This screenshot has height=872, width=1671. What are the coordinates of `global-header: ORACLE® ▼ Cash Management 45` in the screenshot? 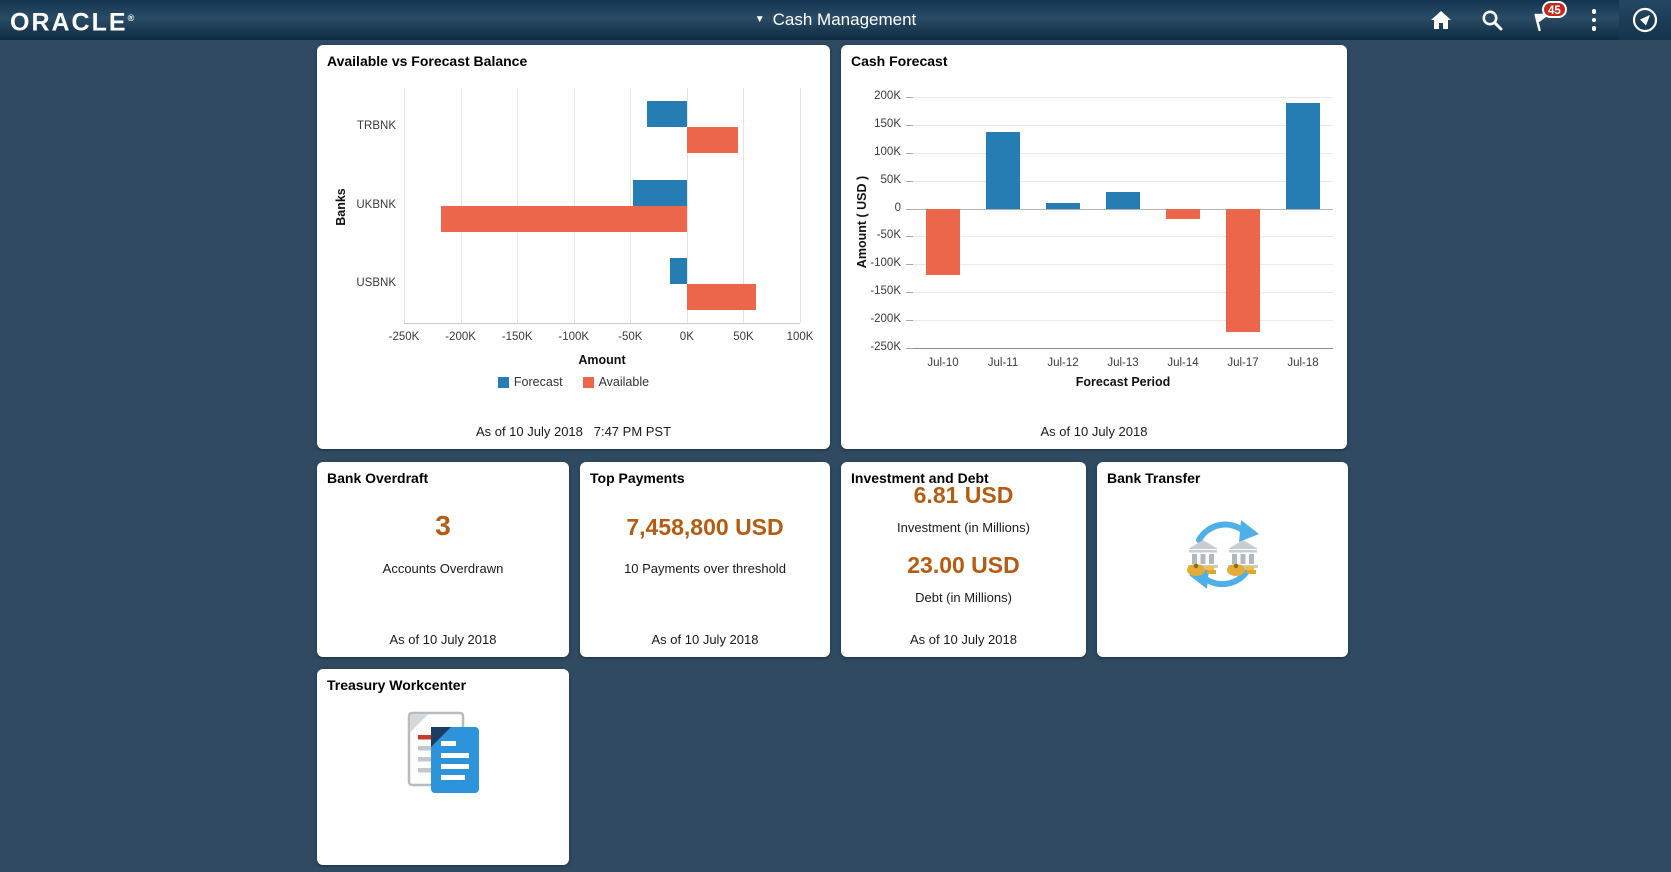 It's located at (835, 20).